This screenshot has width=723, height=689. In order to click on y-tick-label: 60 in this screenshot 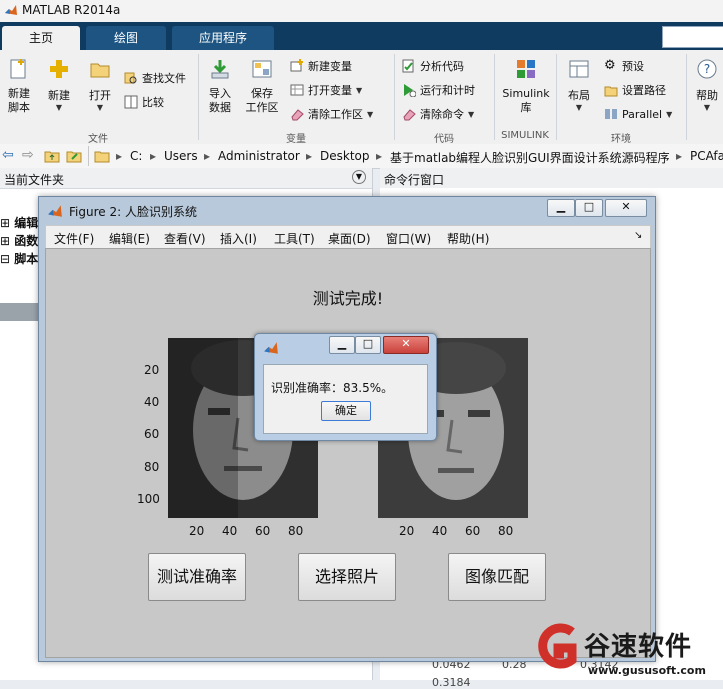, I will do `click(152, 434)`.